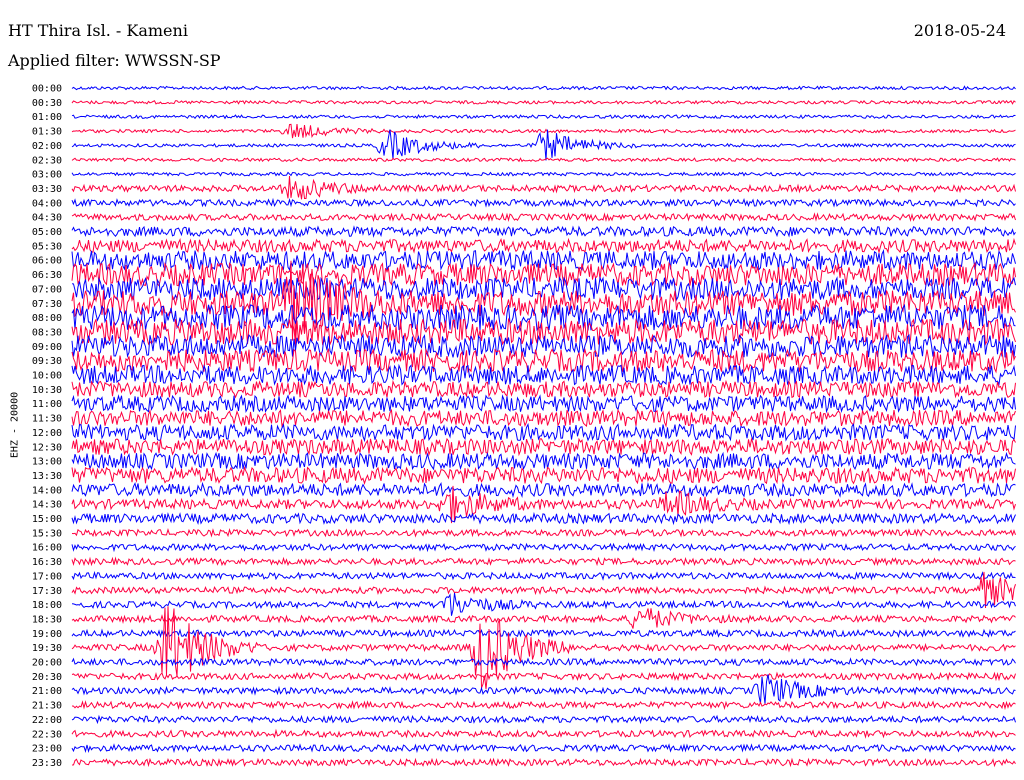  I want to click on row-label: 04:30, so click(47, 218).